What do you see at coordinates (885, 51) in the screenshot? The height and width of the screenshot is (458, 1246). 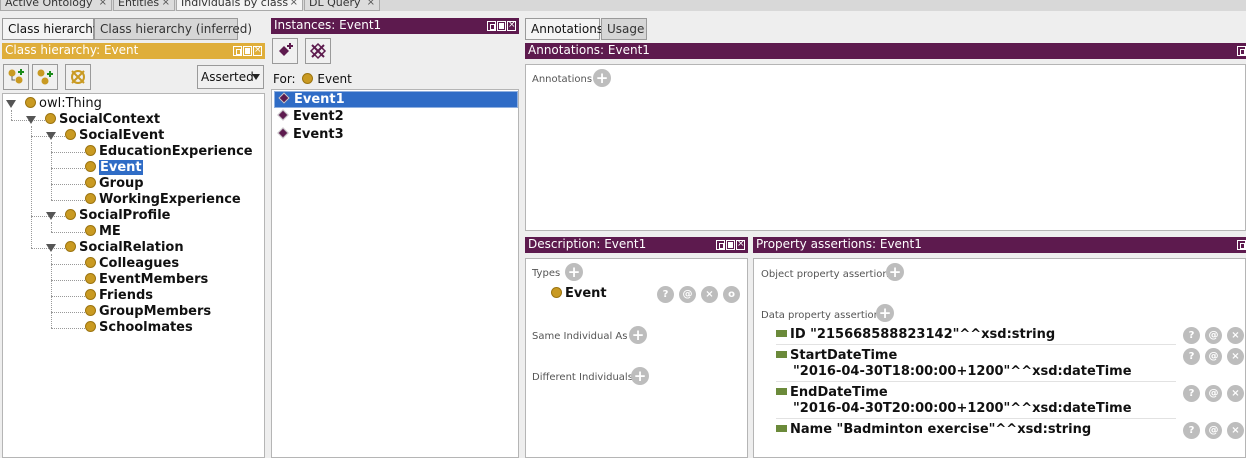 I see `annotations-titlebar: Annotations: Event1` at bounding box center [885, 51].